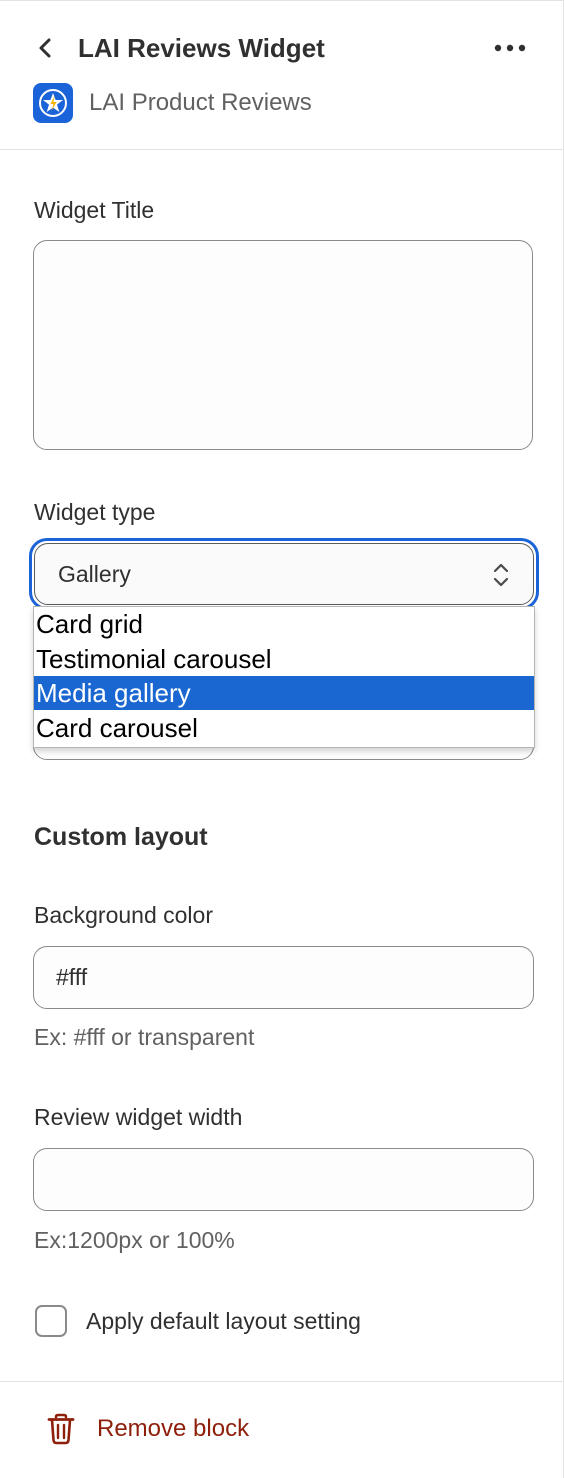 The width and height of the screenshot is (564, 1478). I want to click on custom-layout-heading: Custom layout, so click(121, 837).